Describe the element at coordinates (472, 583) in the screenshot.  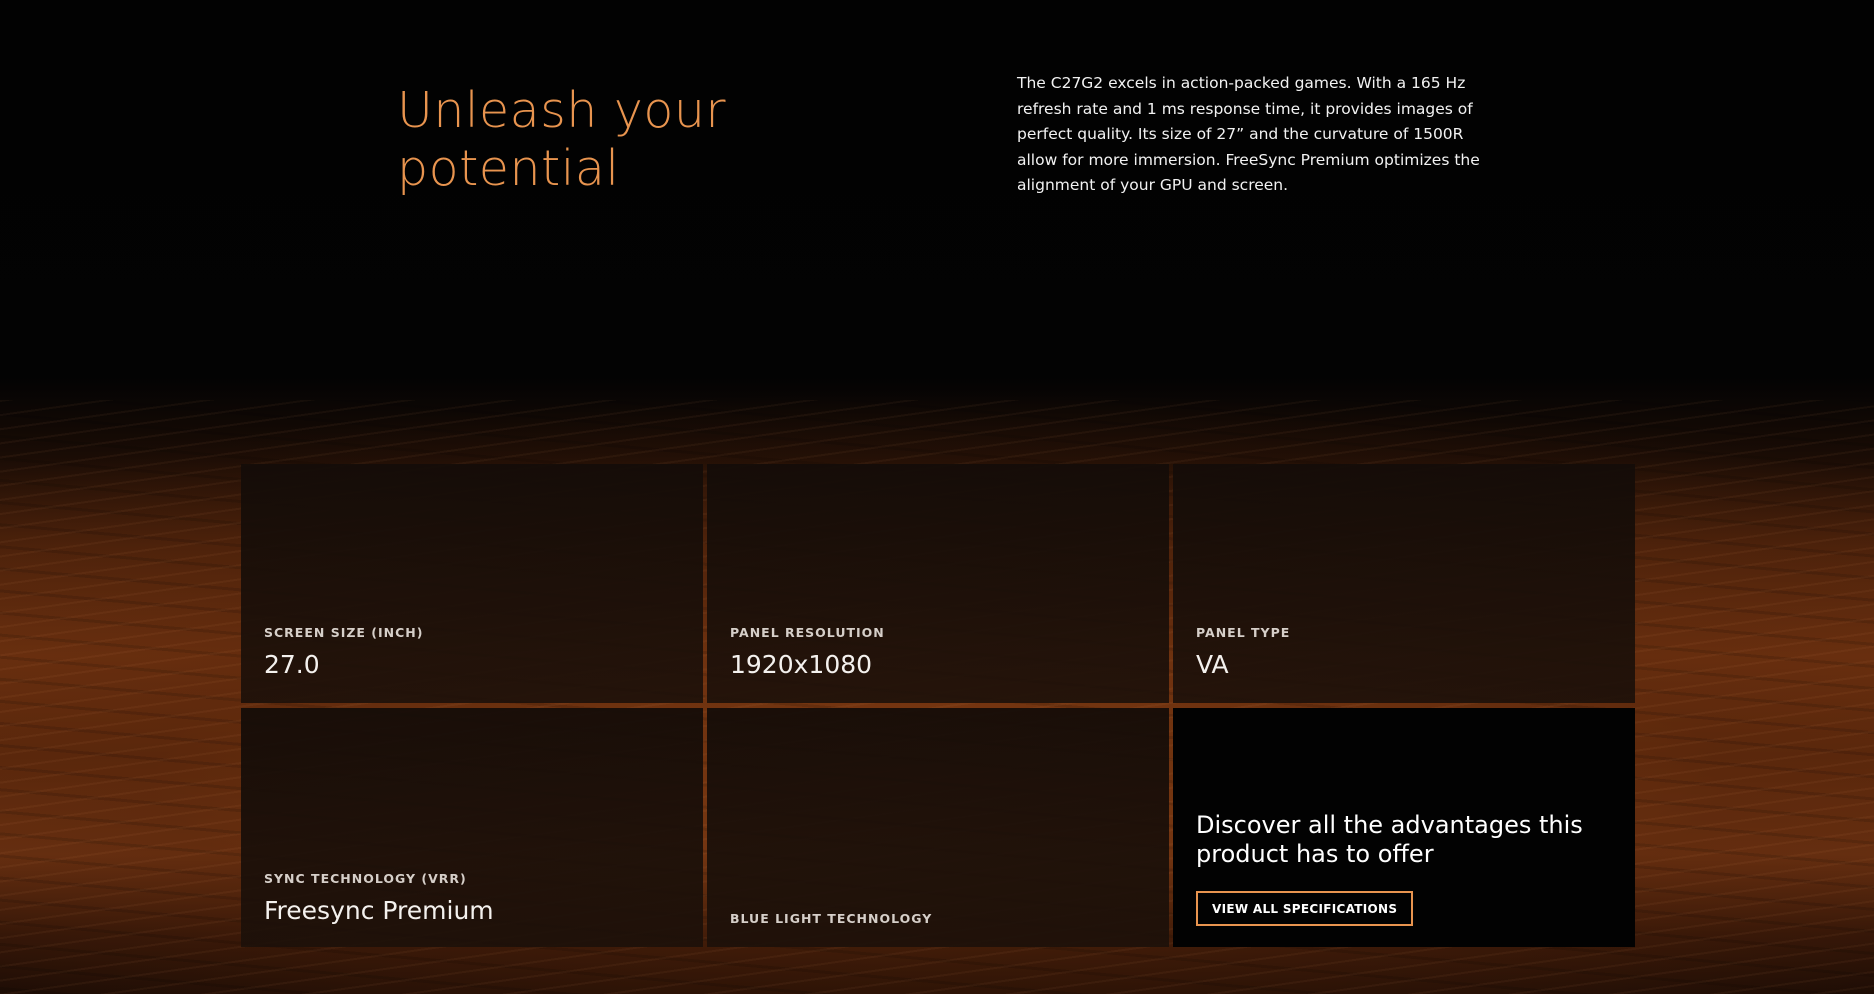
I see `spec-tile-screen-size: SCREEN SIZE (INCH) 27.0` at that location.